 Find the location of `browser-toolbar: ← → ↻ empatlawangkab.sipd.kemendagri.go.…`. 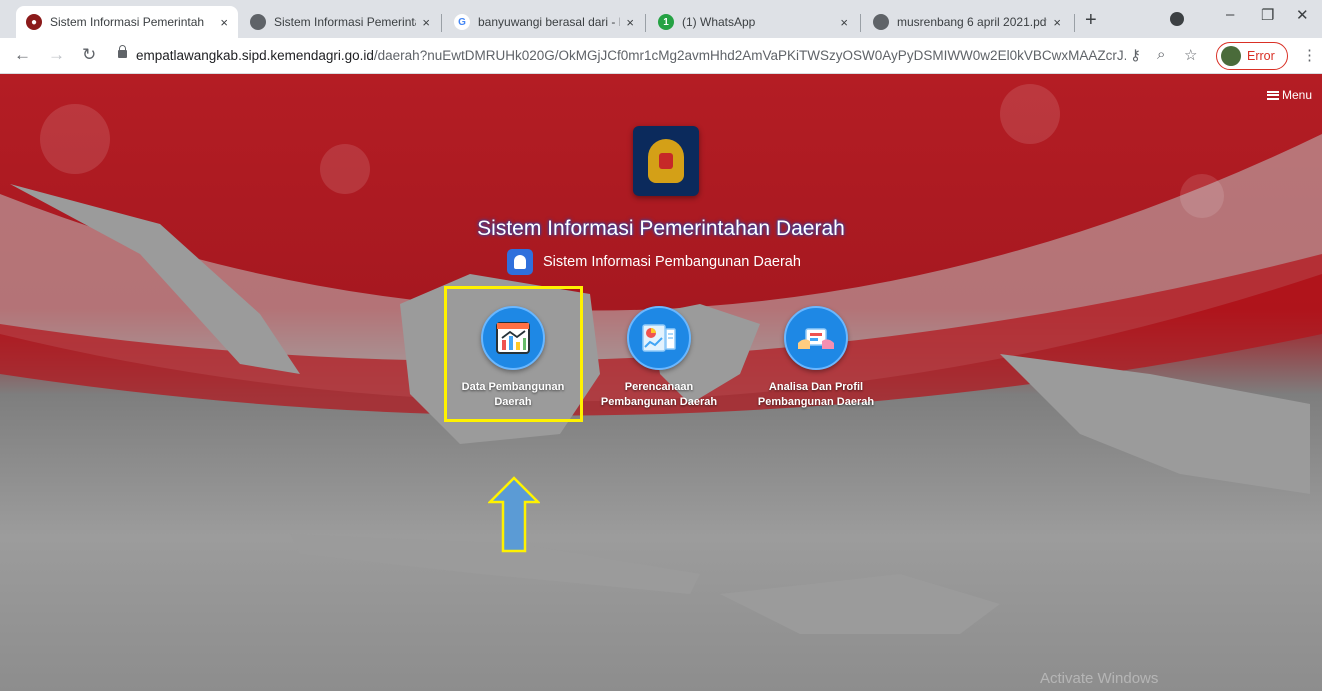

browser-toolbar: ← → ↻ empatlawangkab.sipd.kemendagri.go.… is located at coordinates (661, 56).